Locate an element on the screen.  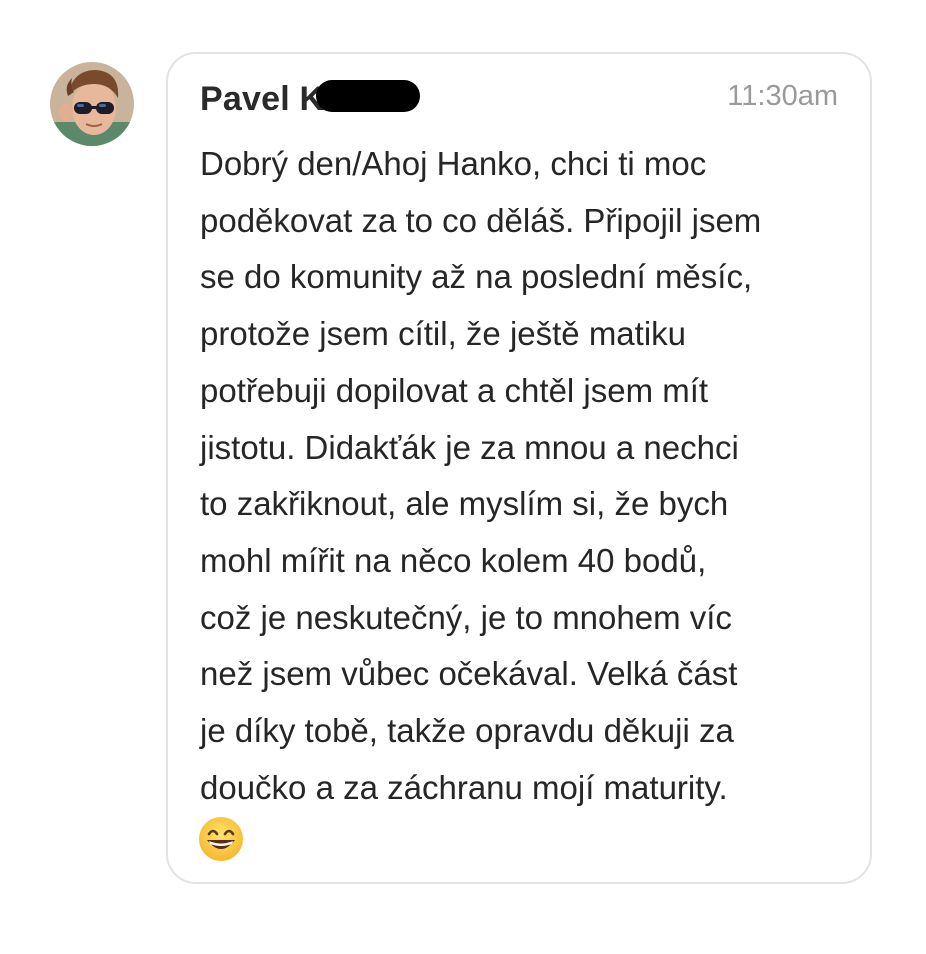
message-line: doučko a za záchranu mojí maturity. is located at coordinates (464, 787).